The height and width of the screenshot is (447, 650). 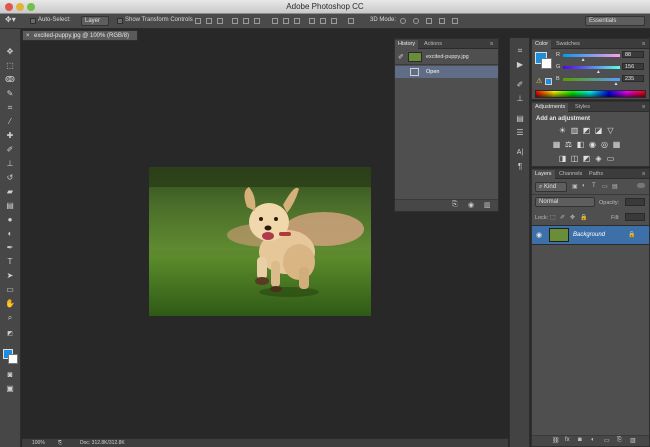 What do you see at coordinates (542, 44) in the screenshot?
I see `tab-color: Color` at bounding box center [542, 44].